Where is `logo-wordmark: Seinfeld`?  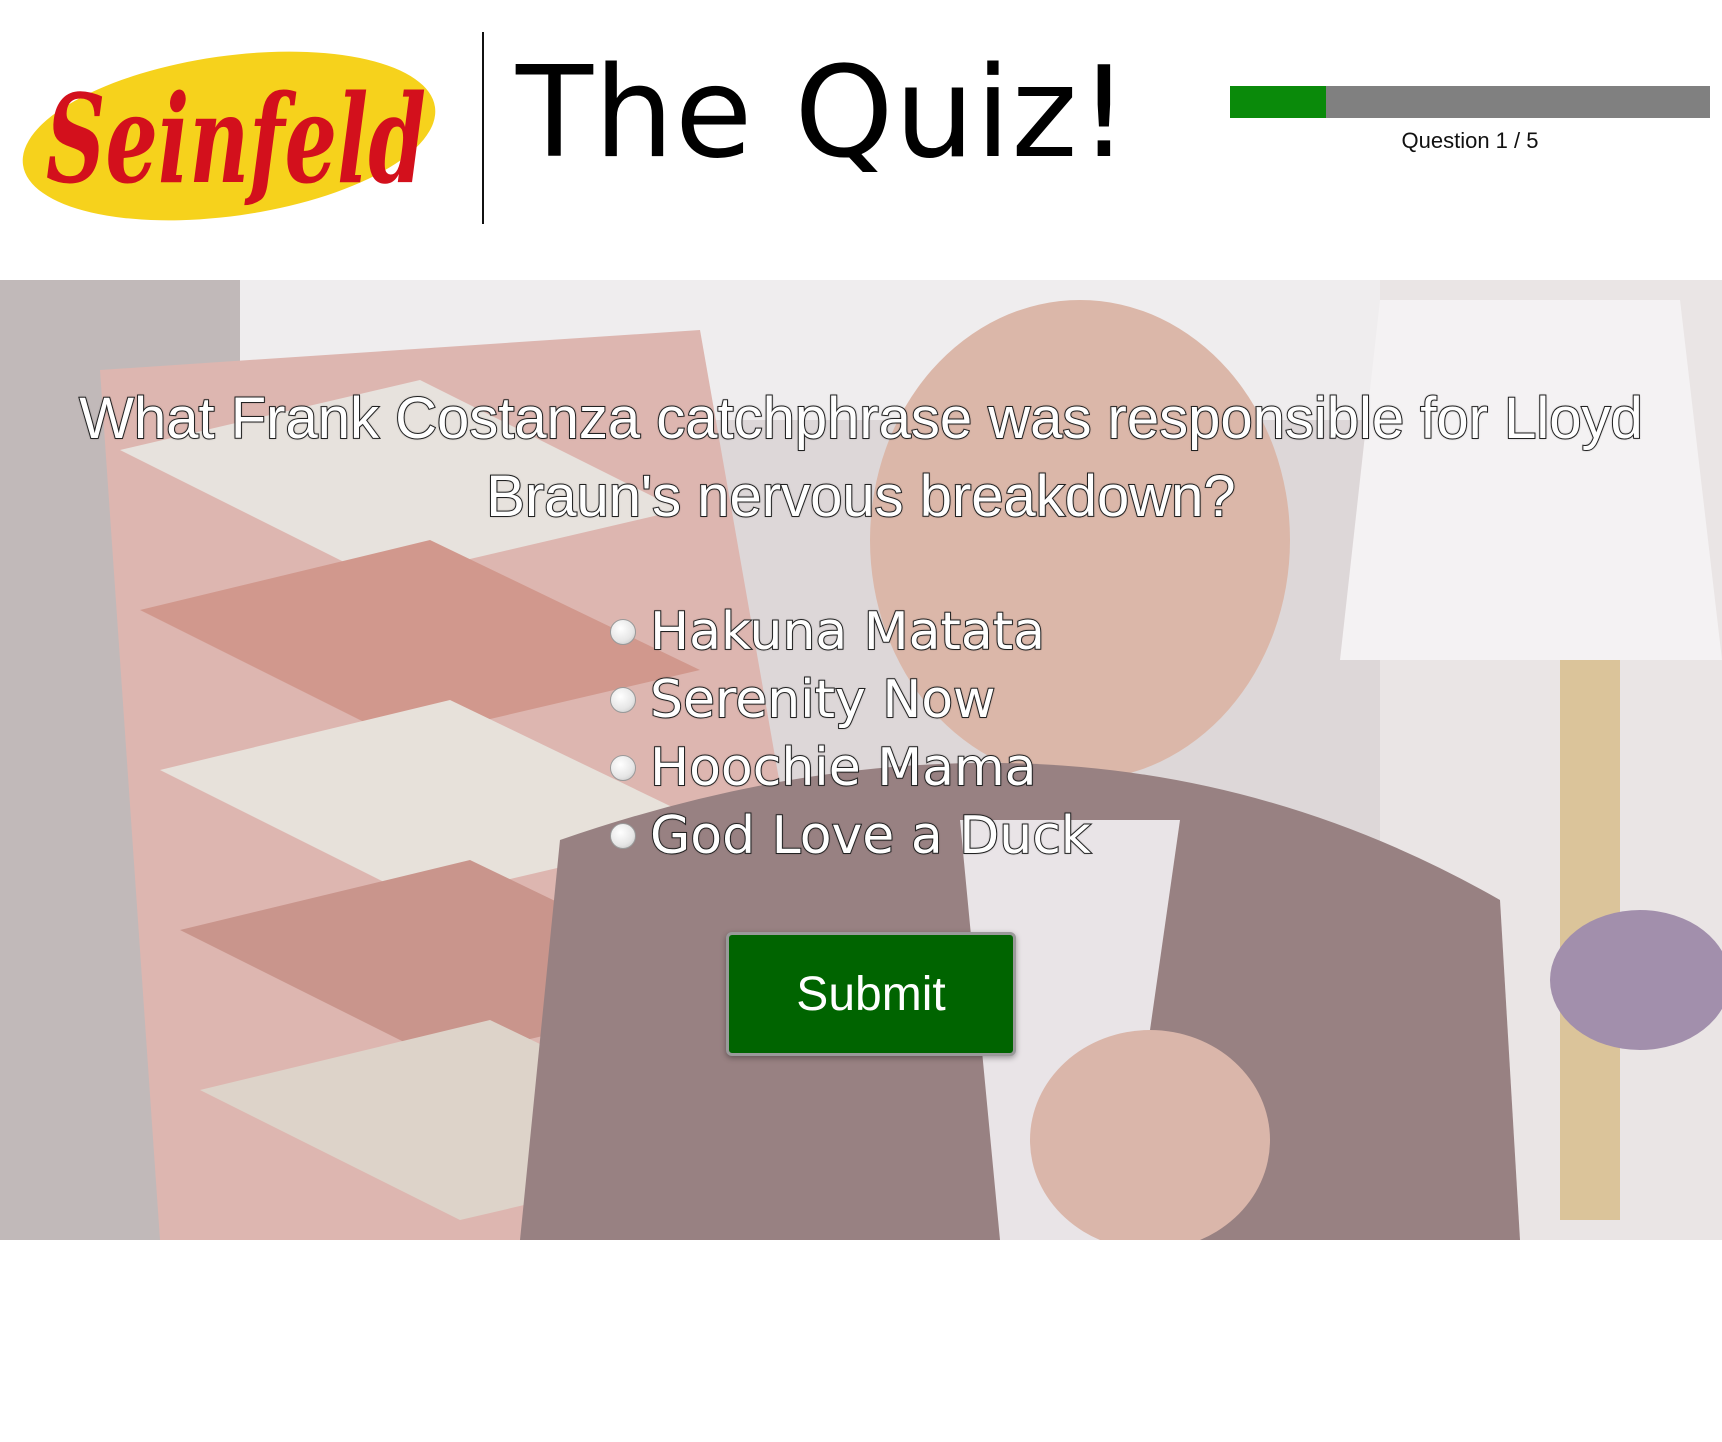 logo-wordmark: Seinfeld is located at coordinates (236, 139).